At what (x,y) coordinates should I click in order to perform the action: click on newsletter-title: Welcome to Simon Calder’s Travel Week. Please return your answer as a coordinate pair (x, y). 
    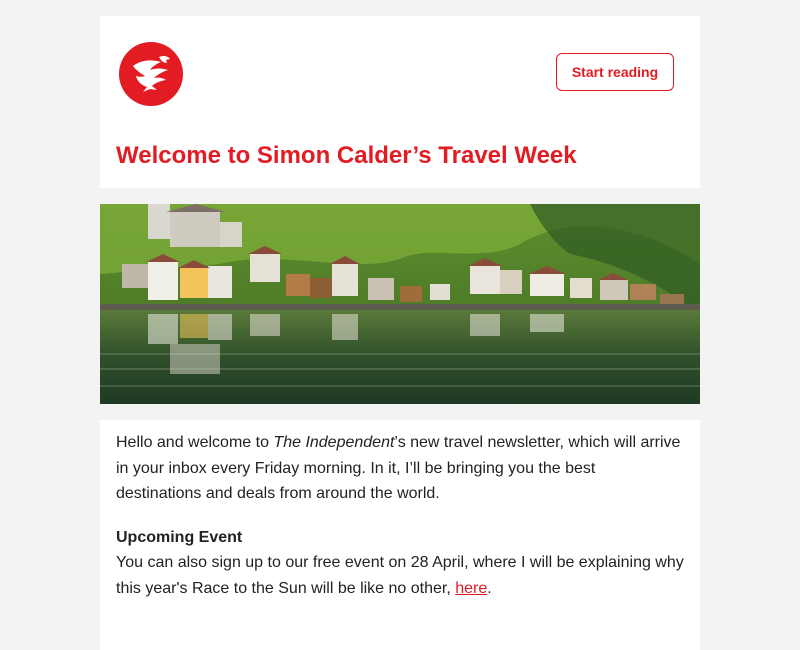
    Looking at the image, I should click on (346, 155).